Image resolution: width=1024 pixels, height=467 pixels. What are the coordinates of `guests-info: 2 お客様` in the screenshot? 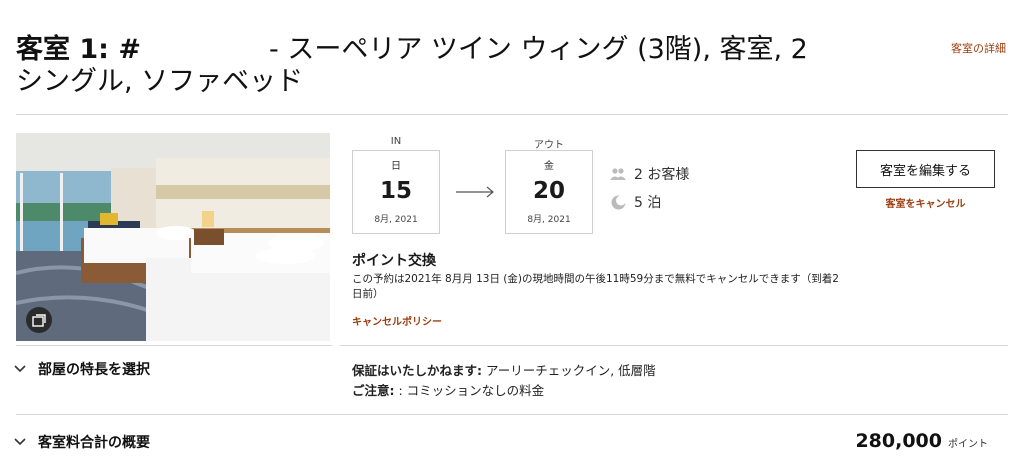 It's located at (649, 174).